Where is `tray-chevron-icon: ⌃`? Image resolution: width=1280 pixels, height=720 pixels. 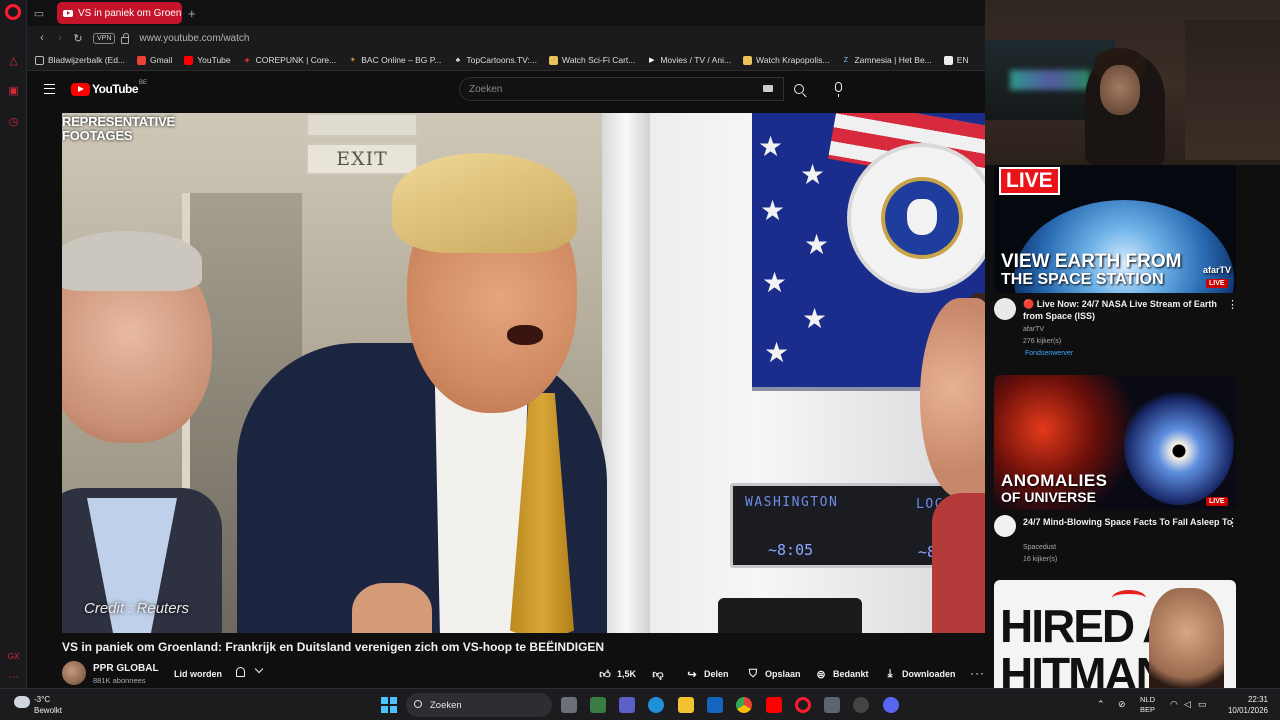
tray-chevron-icon: ⌃ is located at coordinates (1101, 704).